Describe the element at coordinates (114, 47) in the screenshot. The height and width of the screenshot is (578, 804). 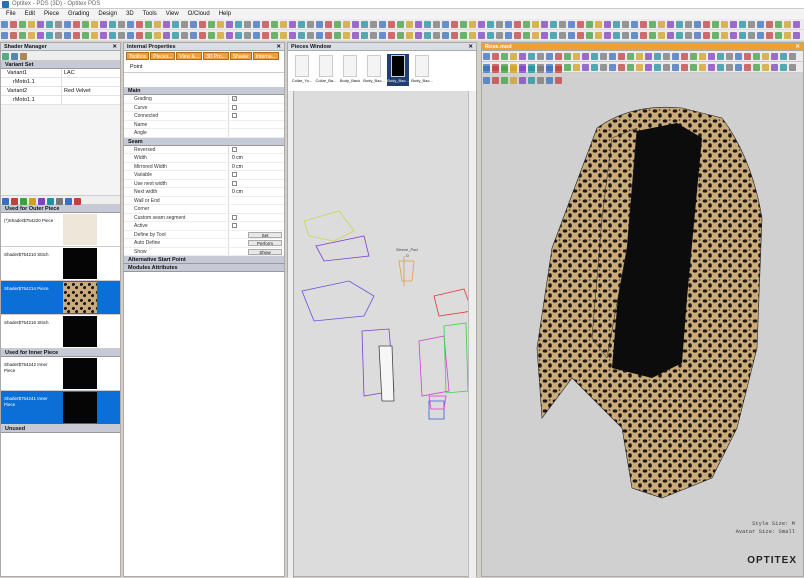
I see `close-icon: ✕` at that location.